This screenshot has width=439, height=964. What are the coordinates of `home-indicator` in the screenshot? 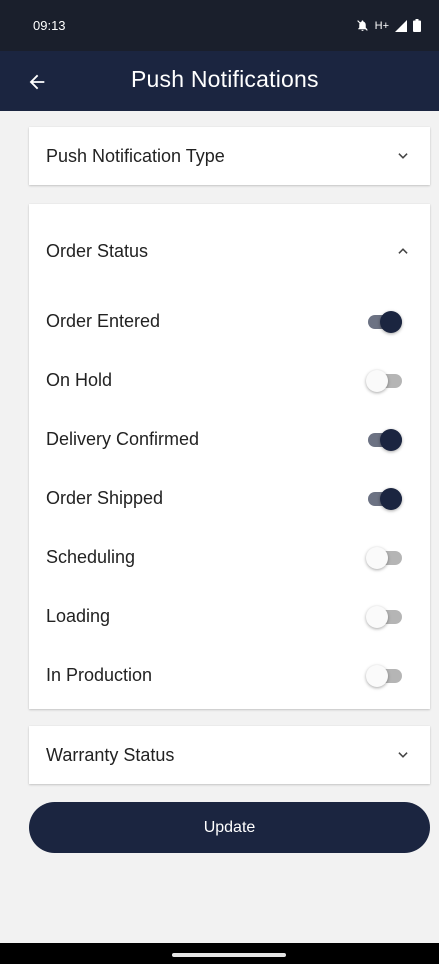 It's located at (229, 955).